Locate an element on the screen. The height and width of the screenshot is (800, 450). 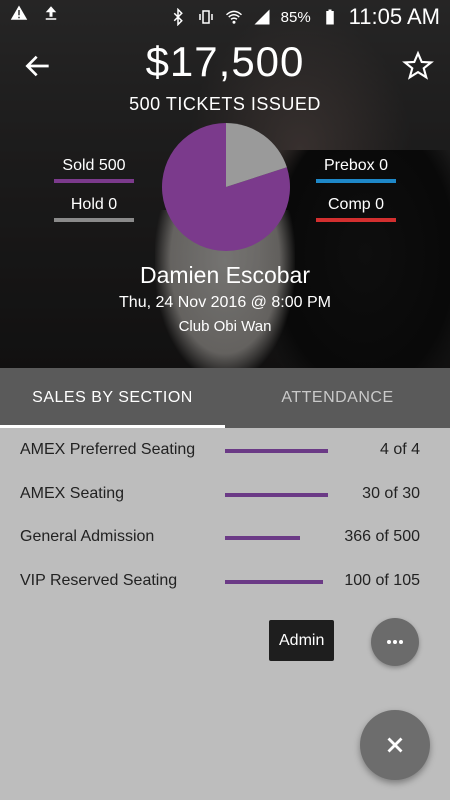
section-name: VIP Reserved Seating is located at coordinates (99, 580).